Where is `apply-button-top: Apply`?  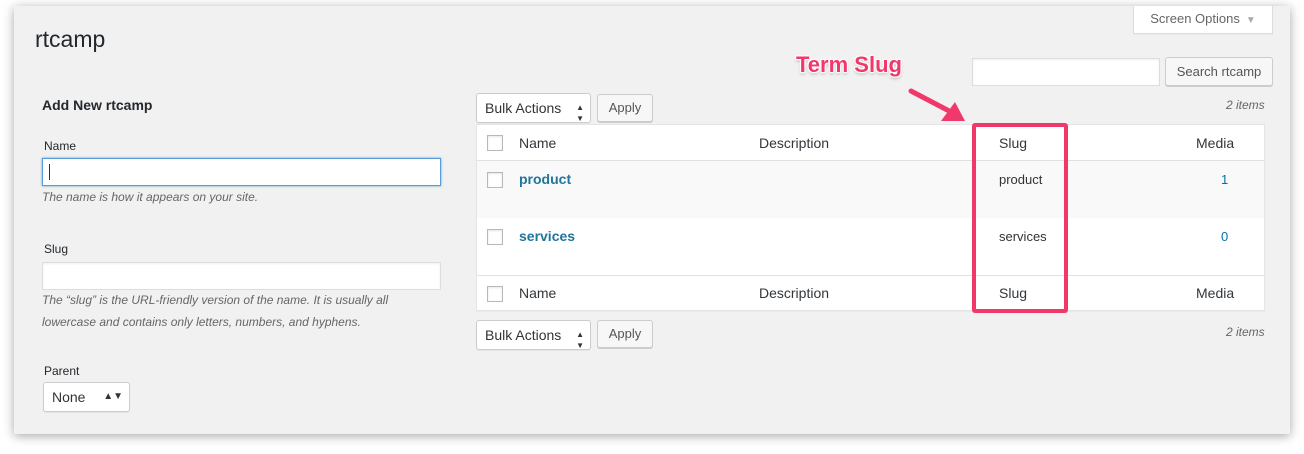 apply-button-top: Apply is located at coordinates (625, 108).